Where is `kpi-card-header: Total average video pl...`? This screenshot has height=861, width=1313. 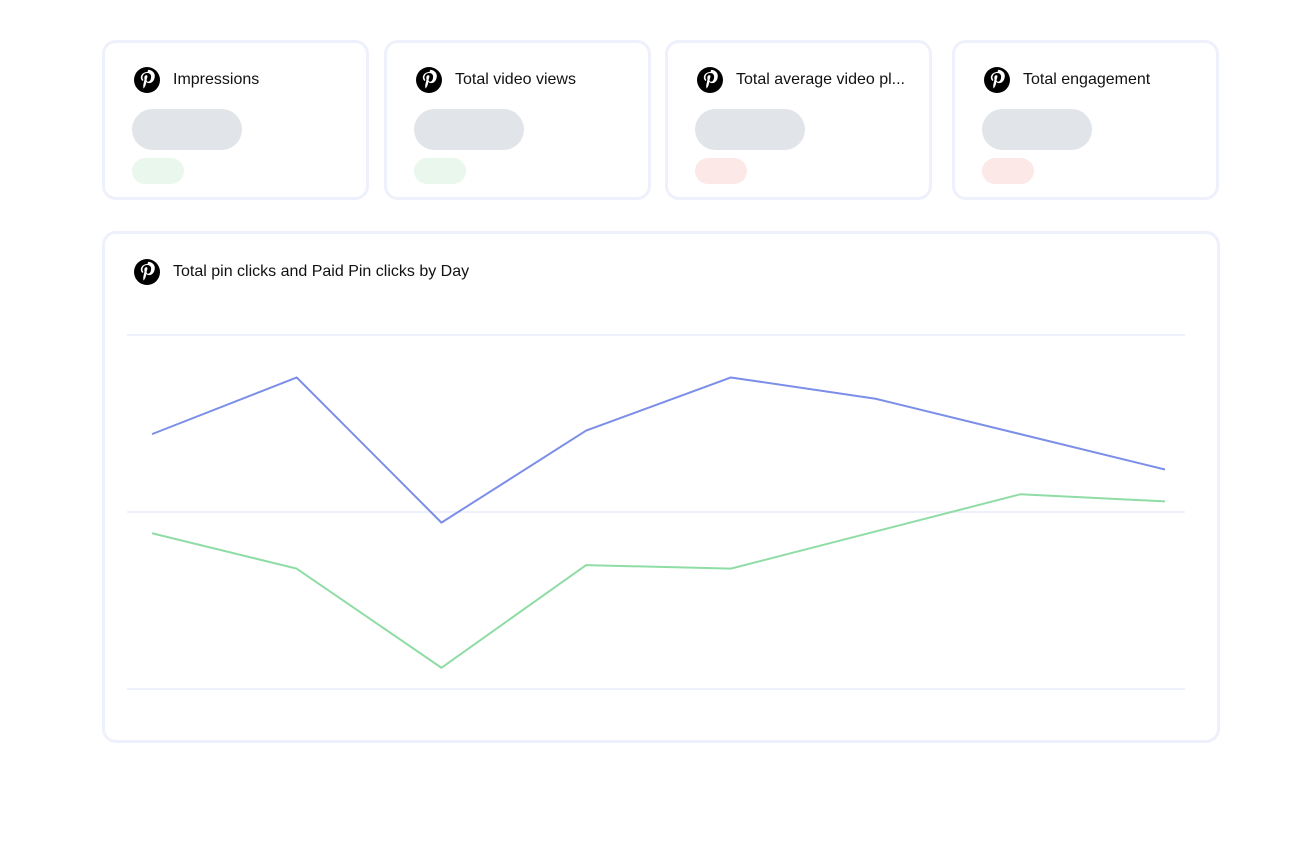 kpi-card-header: Total average video pl... is located at coordinates (801, 80).